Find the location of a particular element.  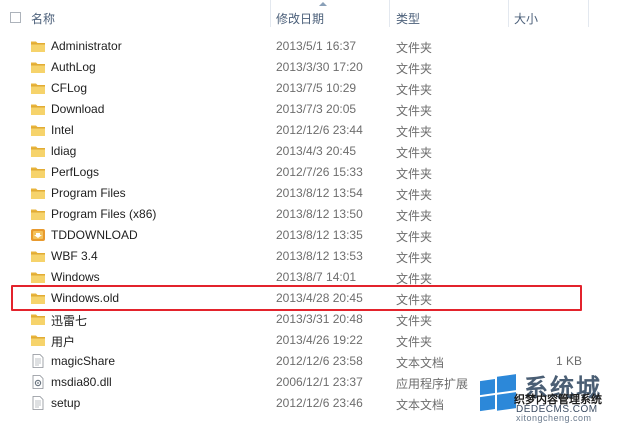

file-date: 2013/3/30 17:20 is located at coordinates (319, 67).